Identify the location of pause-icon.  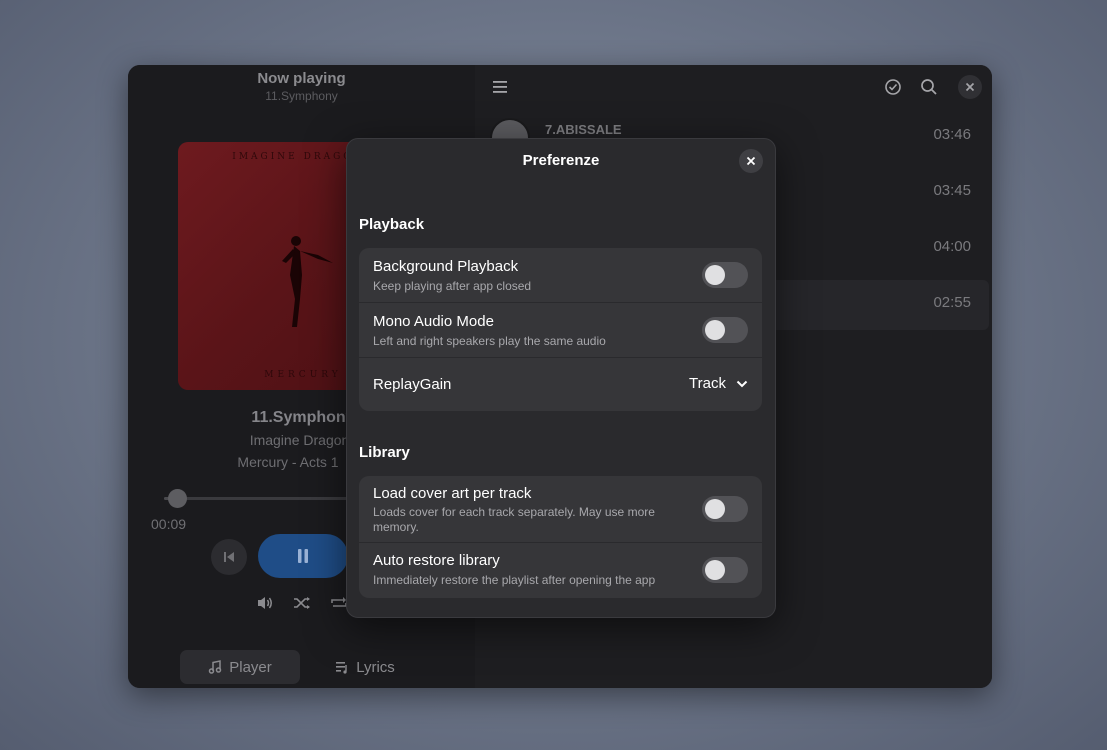
(303, 556).